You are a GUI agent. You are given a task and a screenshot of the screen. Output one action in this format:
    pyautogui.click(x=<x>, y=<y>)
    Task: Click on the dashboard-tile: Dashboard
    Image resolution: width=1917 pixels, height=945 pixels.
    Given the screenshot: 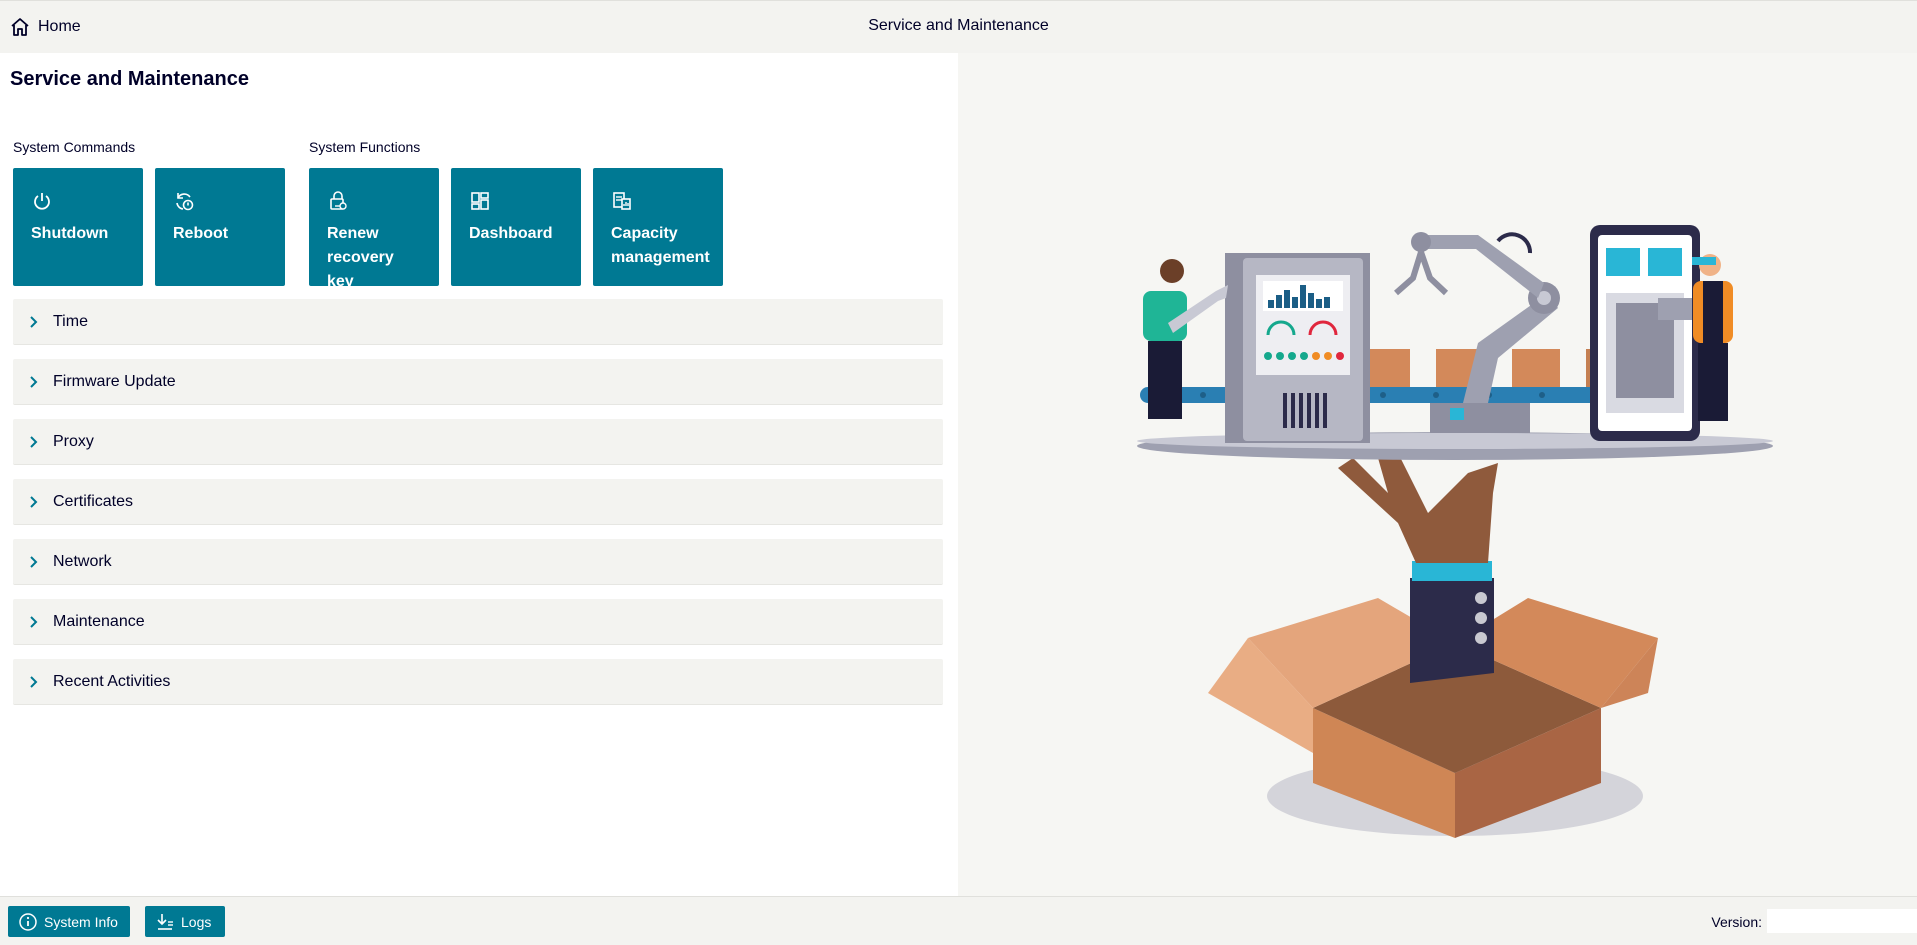 What is the action you would take?
    pyautogui.click(x=516, y=227)
    